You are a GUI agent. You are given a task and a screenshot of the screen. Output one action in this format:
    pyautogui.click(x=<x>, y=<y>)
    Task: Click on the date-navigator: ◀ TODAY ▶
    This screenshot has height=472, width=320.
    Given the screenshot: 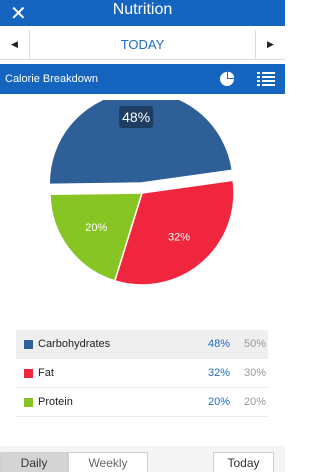 What is the action you would take?
    pyautogui.click(x=142, y=45)
    